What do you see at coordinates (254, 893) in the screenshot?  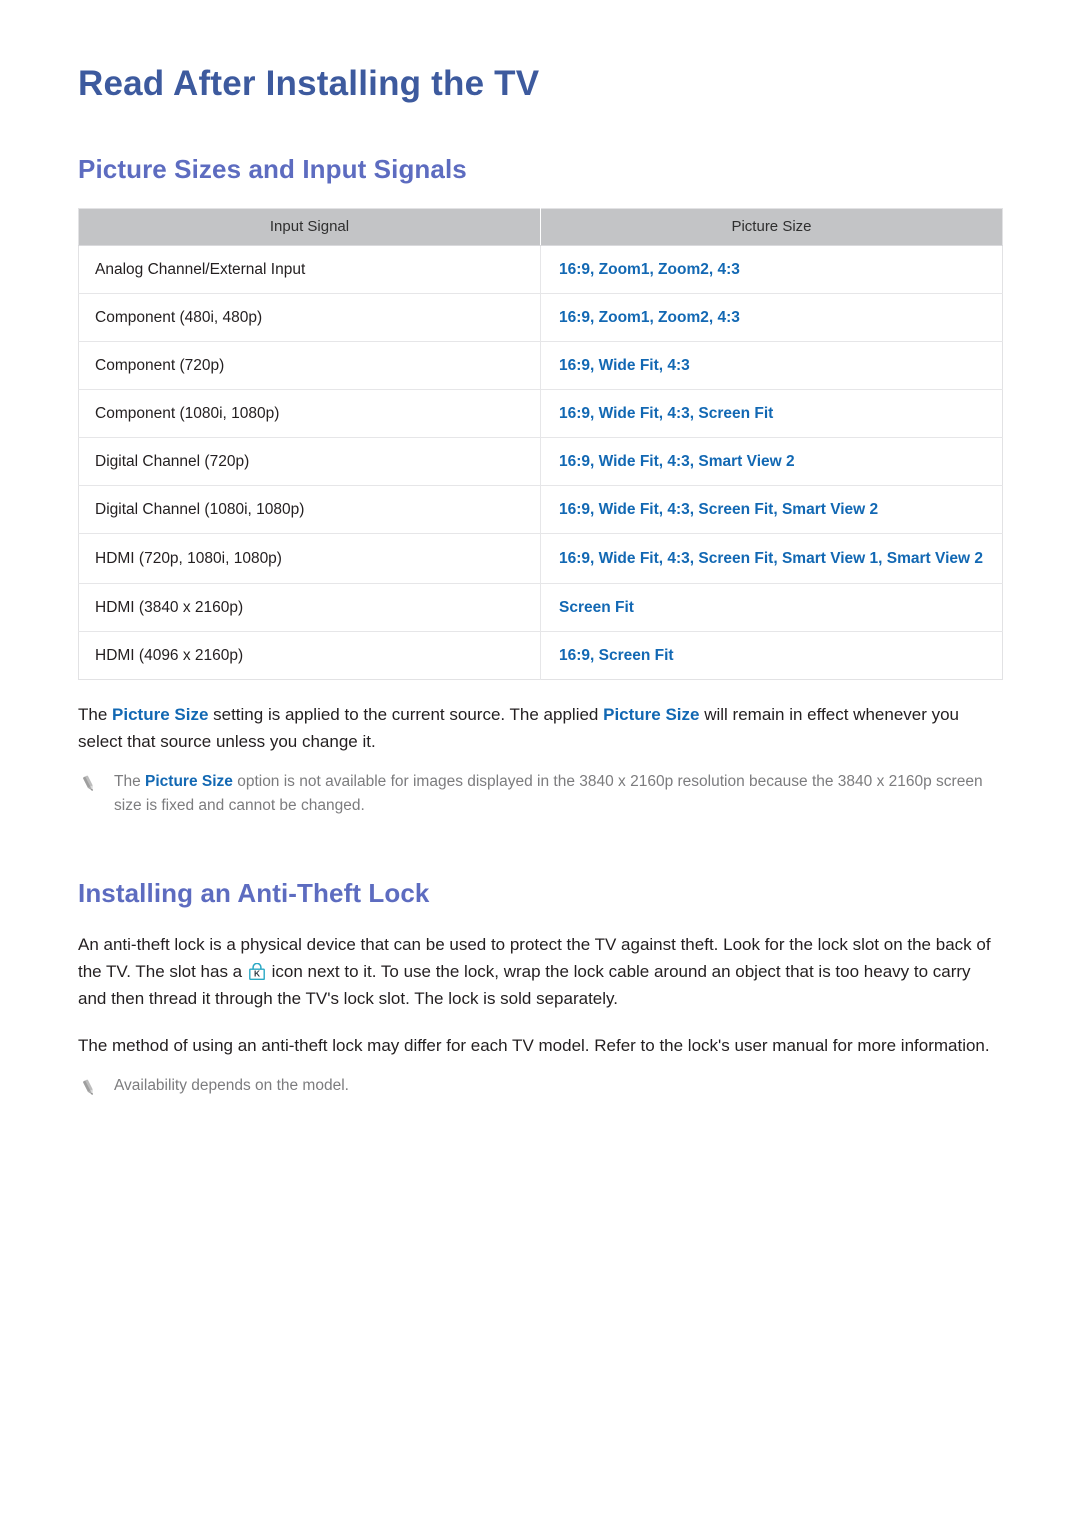 I see `section-heading-anti-theft-lock: Installing an Anti-Theft Lock` at bounding box center [254, 893].